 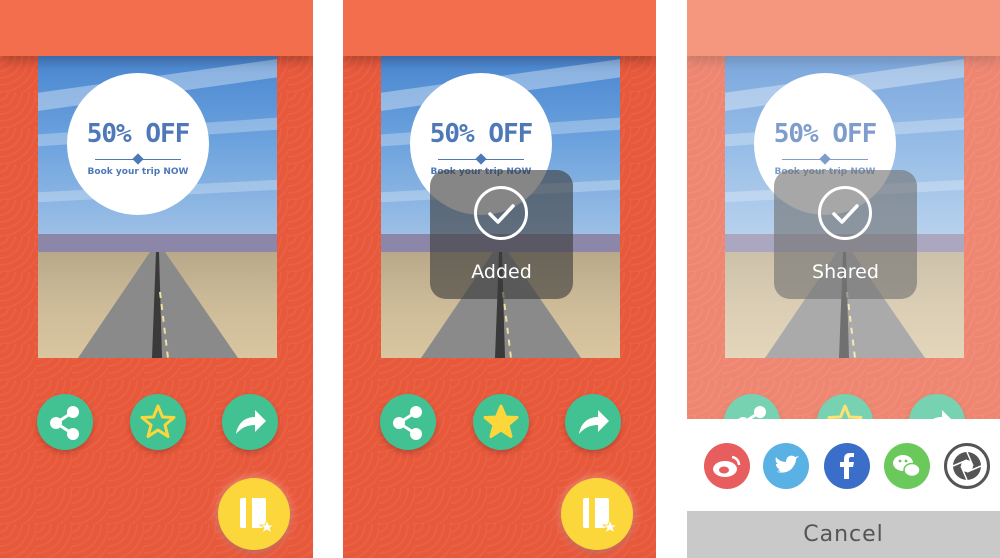 I want to click on wechat-share-button, so click(x=907, y=466).